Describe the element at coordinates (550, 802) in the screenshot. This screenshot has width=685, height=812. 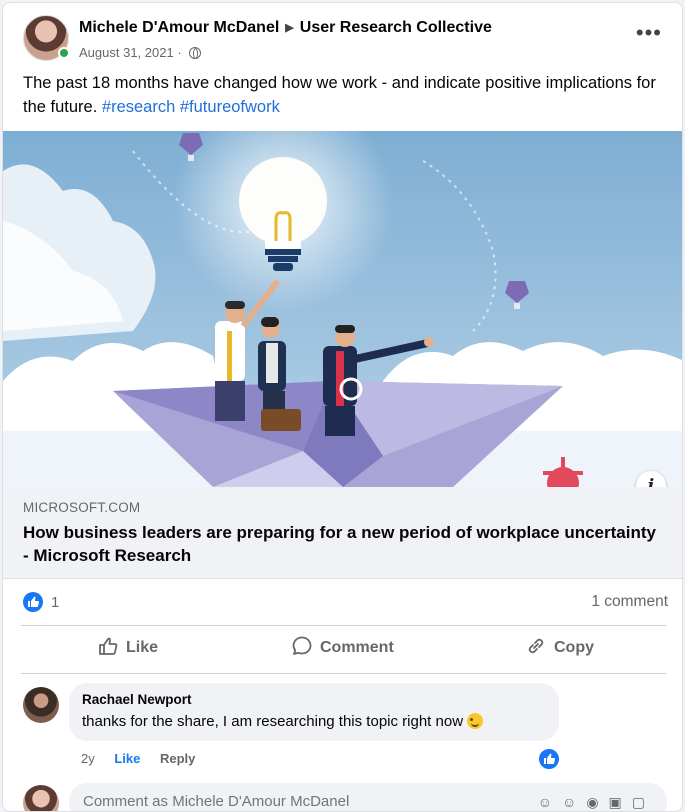
I see `avatar-sticker-icon: ☺` at that location.